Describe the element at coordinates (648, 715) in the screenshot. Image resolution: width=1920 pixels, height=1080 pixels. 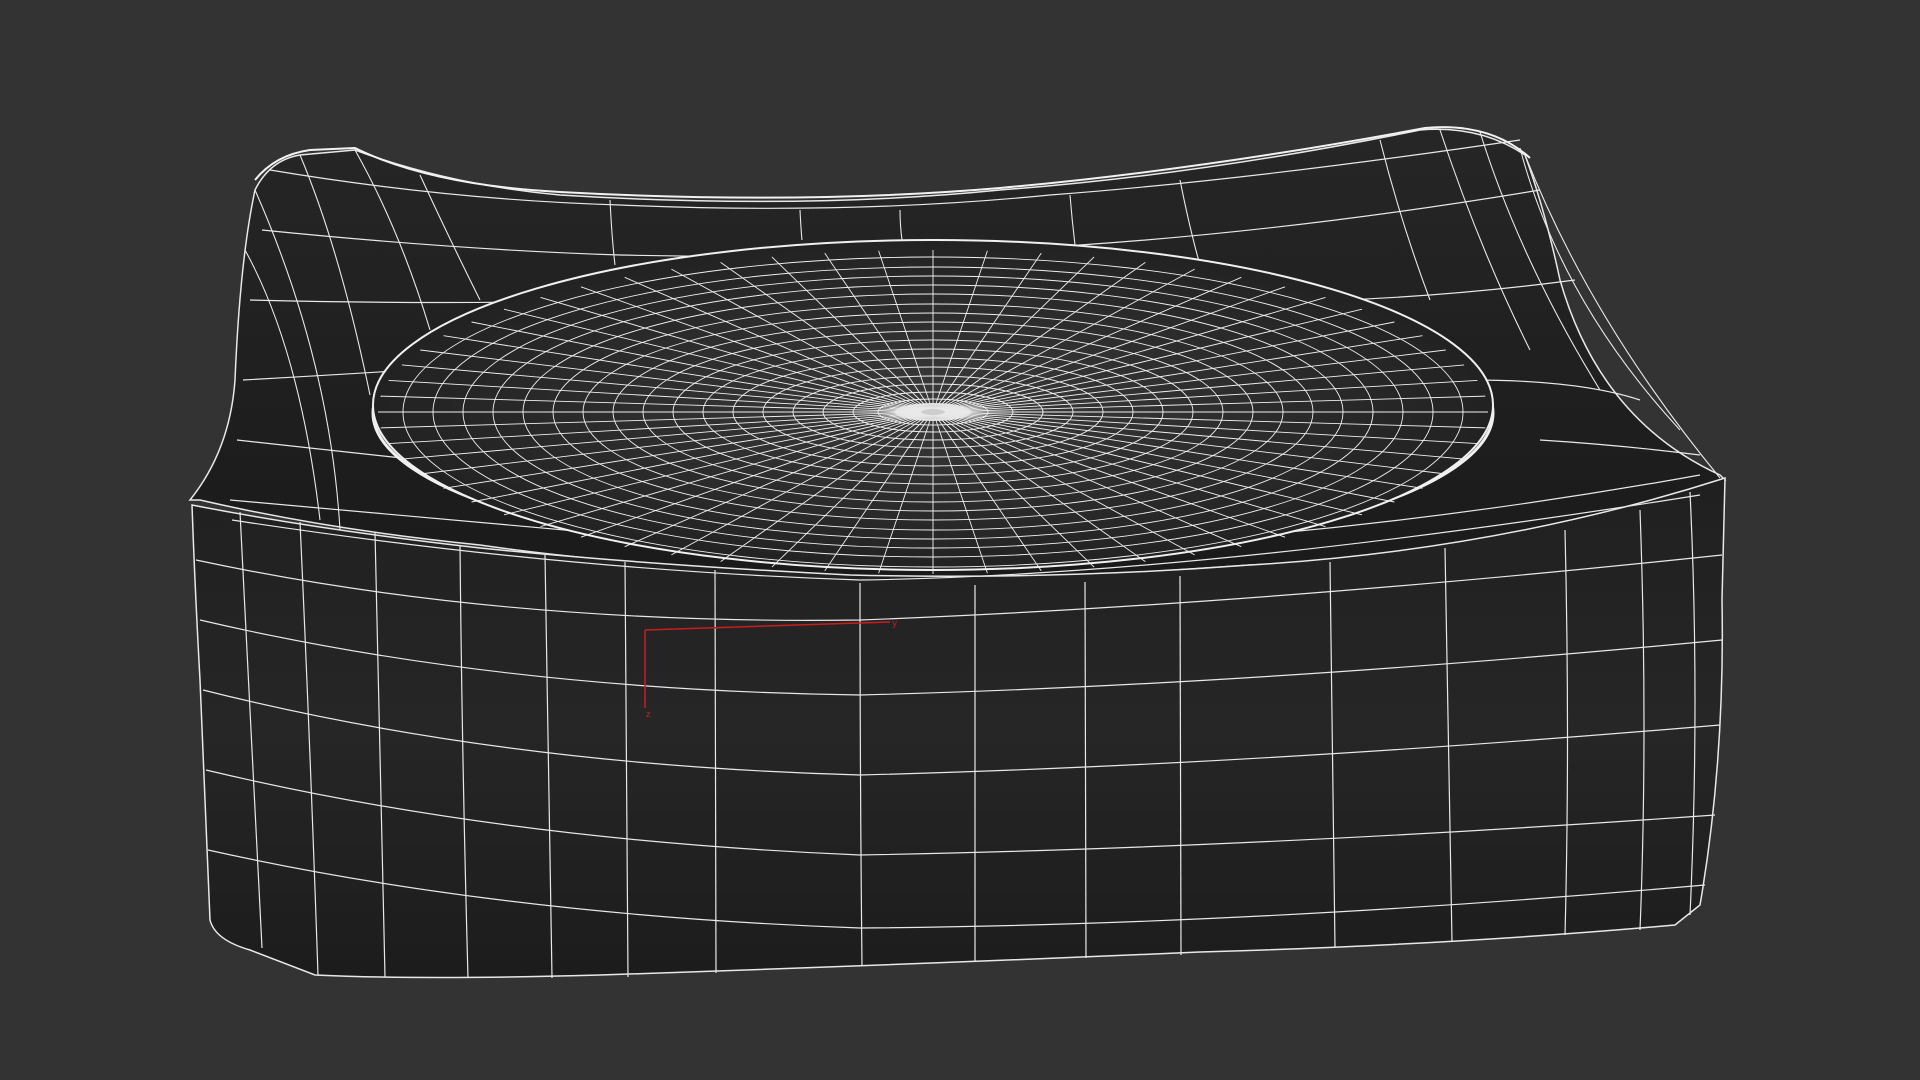
I see `gizmo-axis-z-label: z` at that location.